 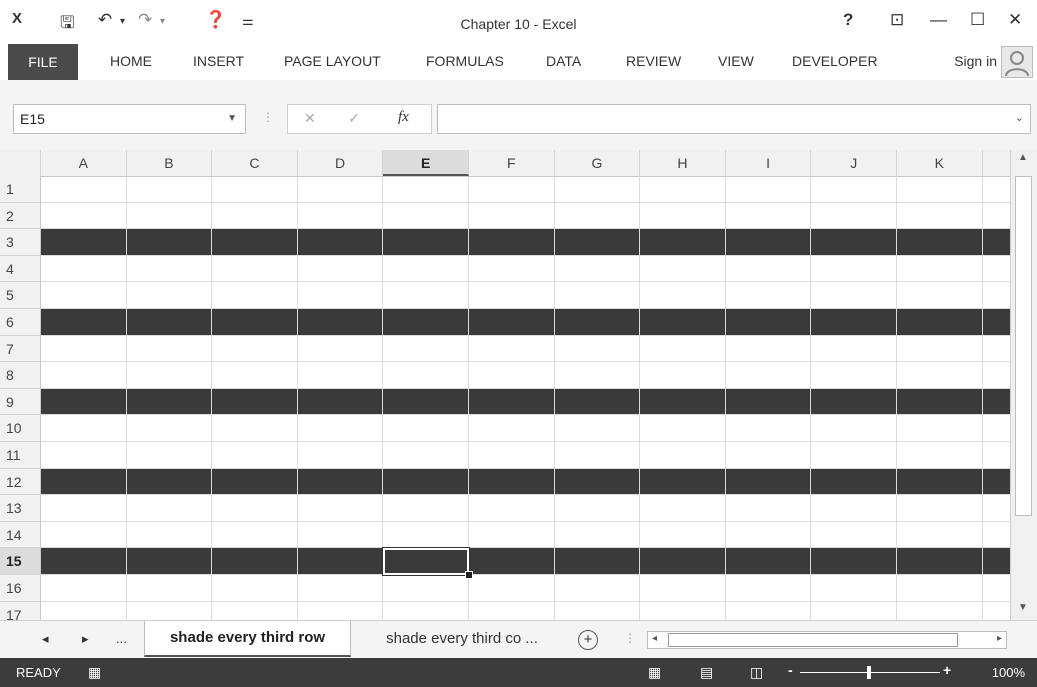 I want to click on tab-splitter-icon: ⋮, so click(x=630, y=638).